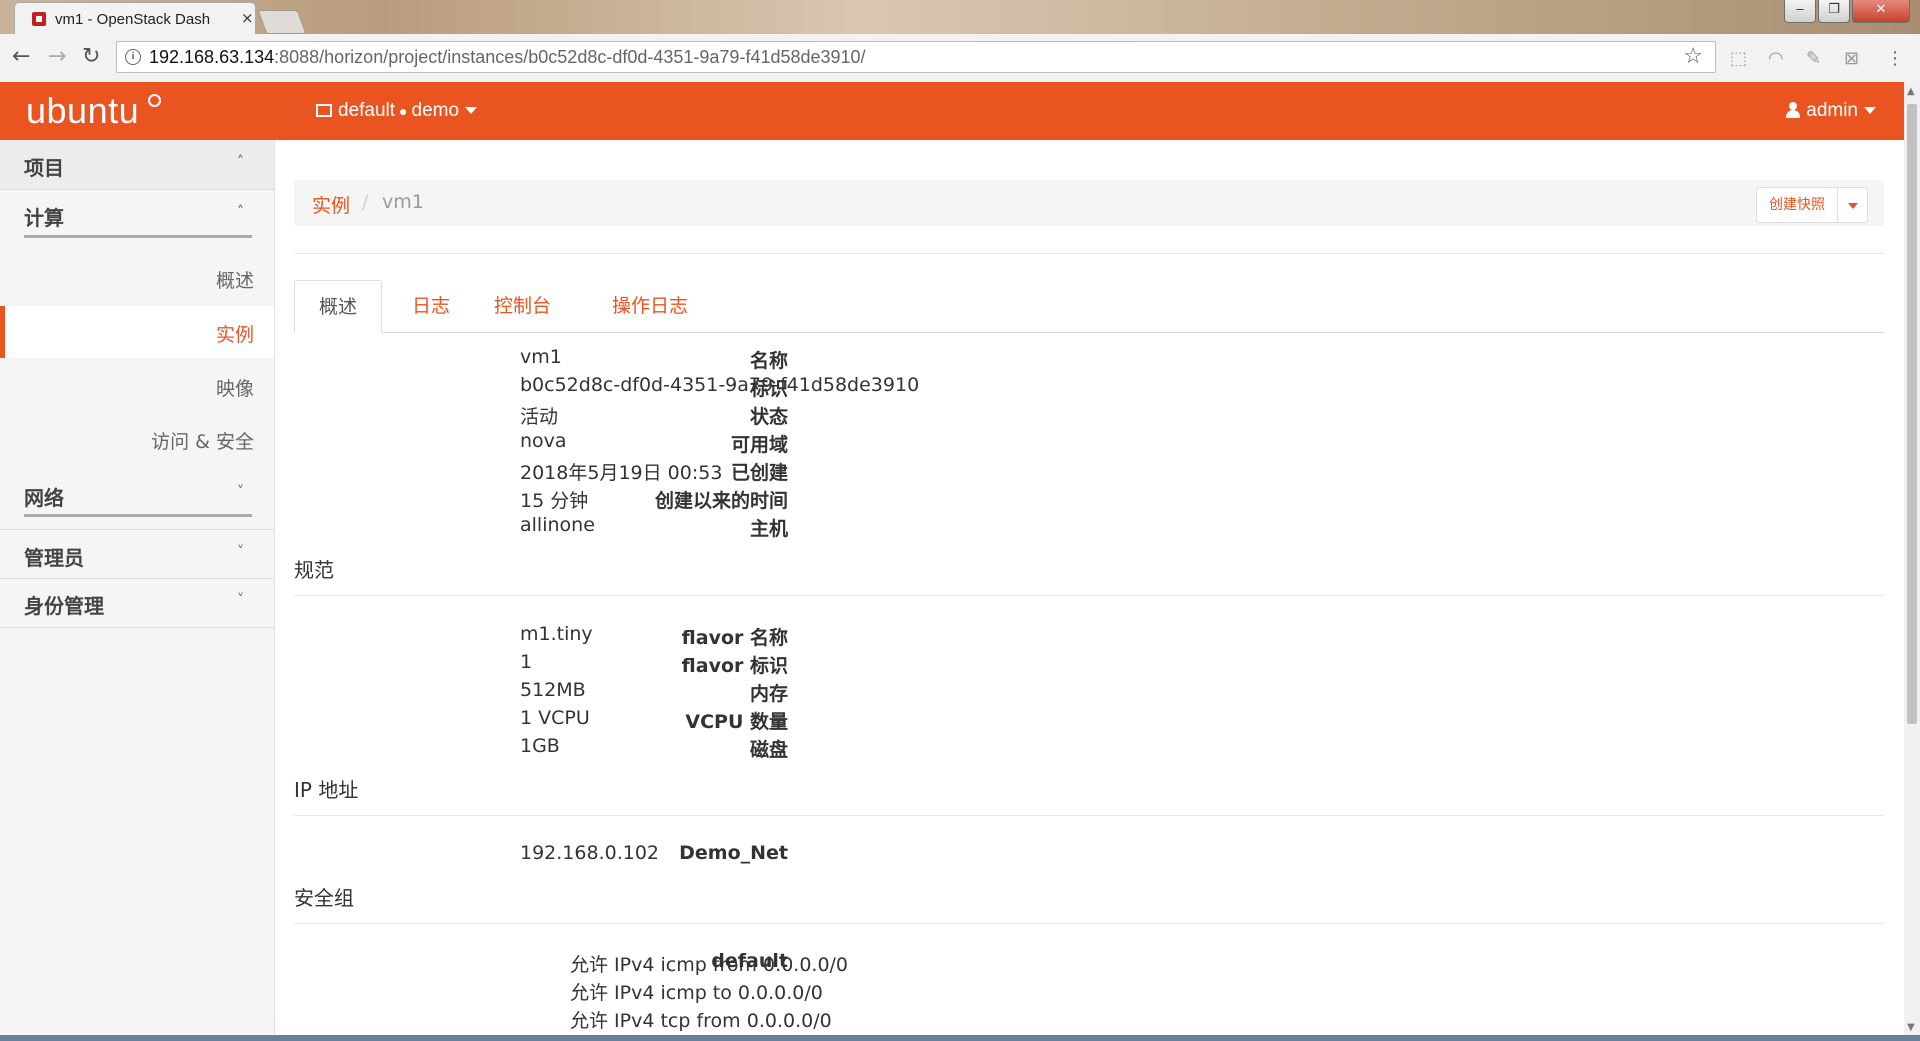 This screenshot has width=1920, height=1041. Describe the element at coordinates (696, 993) in the screenshot. I see `security-rule: 允许 IPv4 icmp to 0.0.0.0/0` at that location.